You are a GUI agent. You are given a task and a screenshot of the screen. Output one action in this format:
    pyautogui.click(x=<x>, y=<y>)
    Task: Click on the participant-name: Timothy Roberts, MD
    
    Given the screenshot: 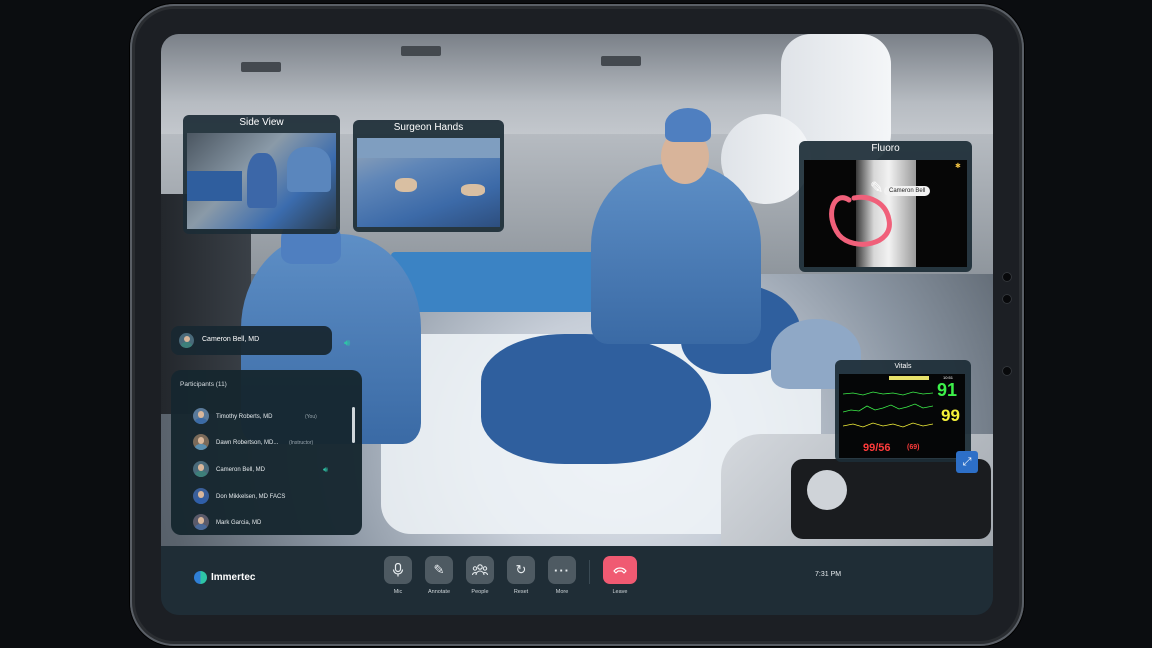 What is the action you would take?
    pyautogui.click(x=244, y=417)
    